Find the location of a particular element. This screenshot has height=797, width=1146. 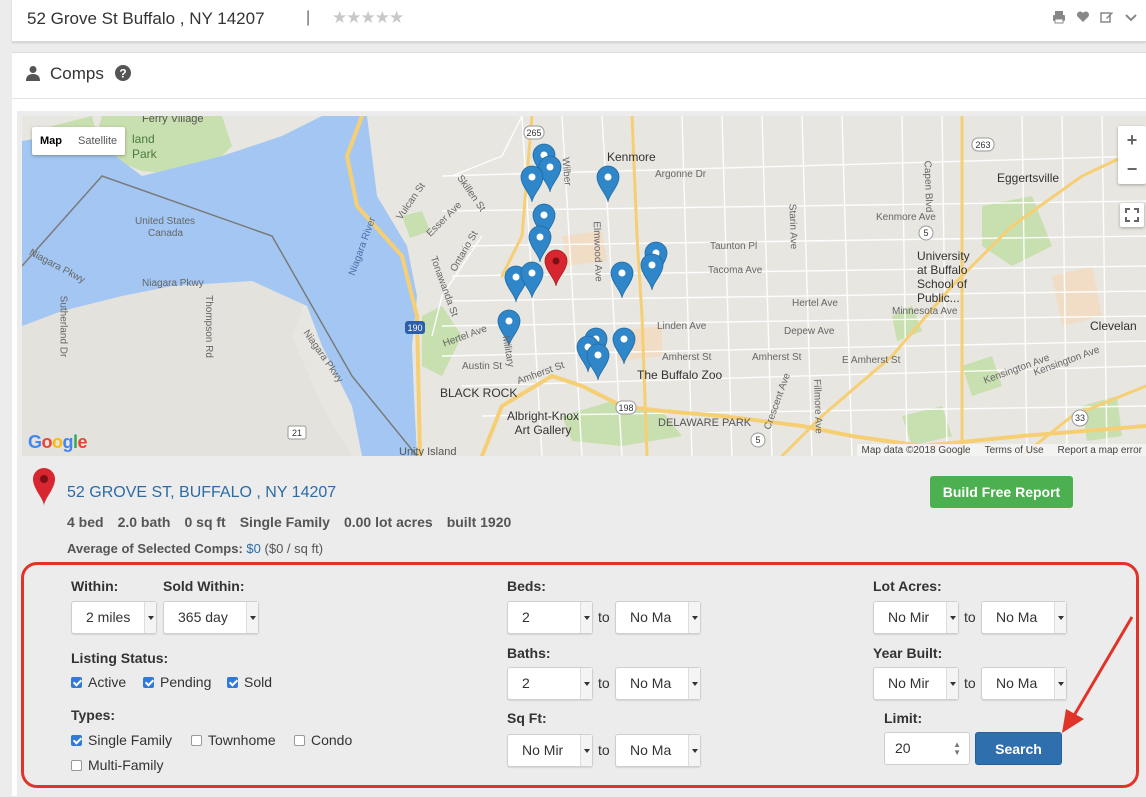

year-built-label: Year Built: is located at coordinates (908, 653).